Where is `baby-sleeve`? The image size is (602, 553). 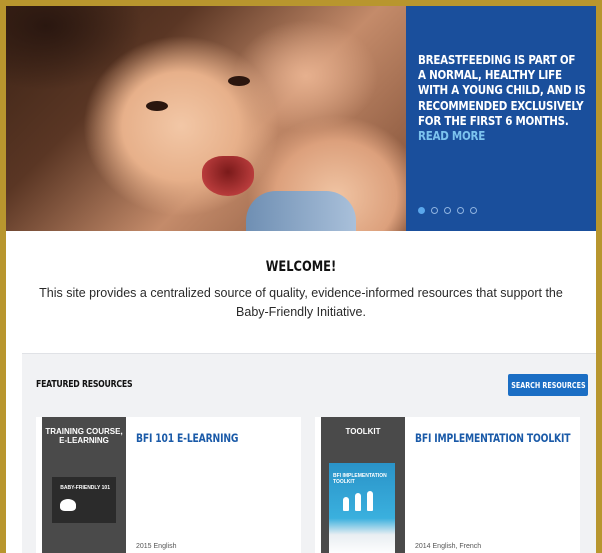
baby-sleeve is located at coordinates (301, 211).